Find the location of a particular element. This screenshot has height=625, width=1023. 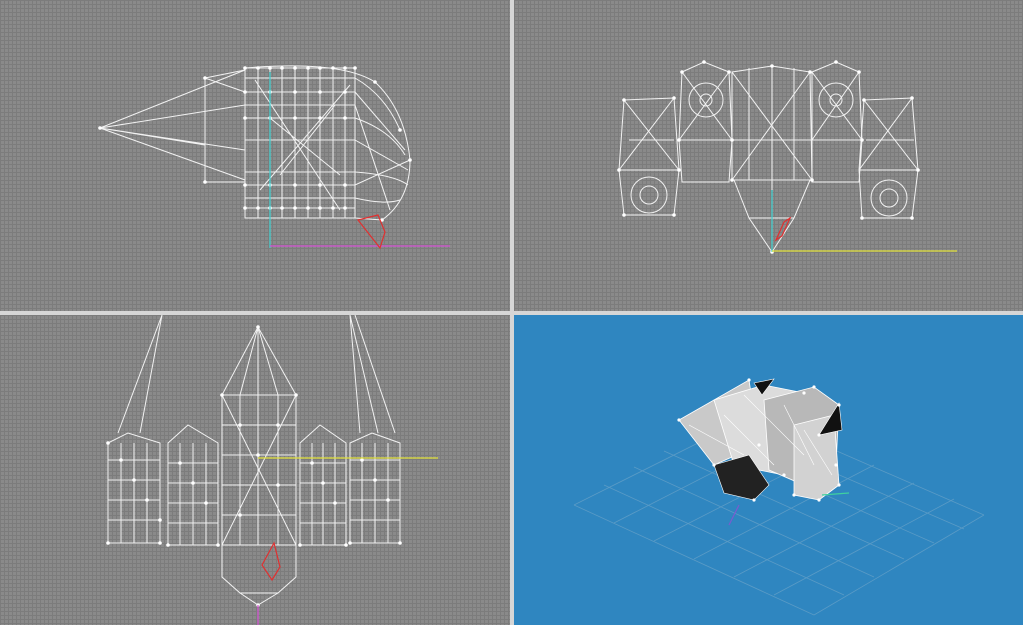

front-wireframe is located at coordinates (787, 157).